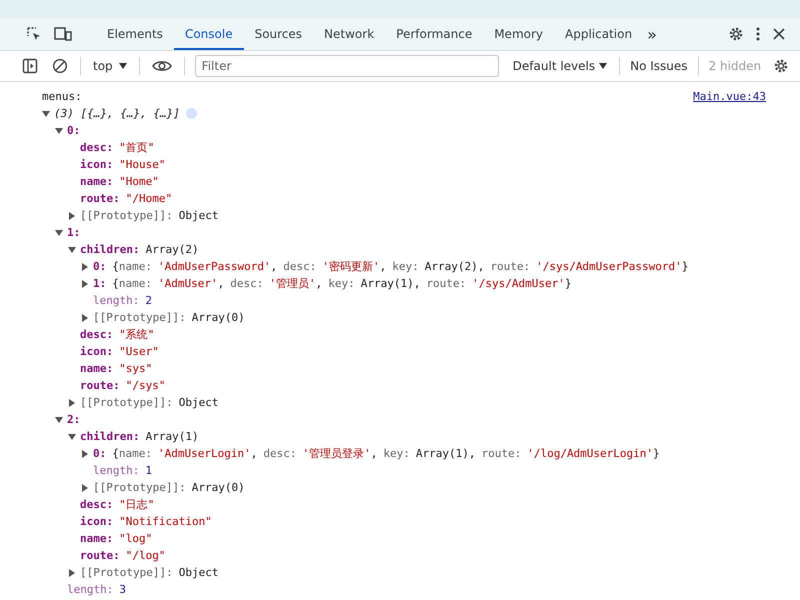 The height and width of the screenshot is (600, 800). What do you see at coordinates (116, 539) in the screenshot?
I see `property-entry: name: "log"` at bounding box center [116, 539].